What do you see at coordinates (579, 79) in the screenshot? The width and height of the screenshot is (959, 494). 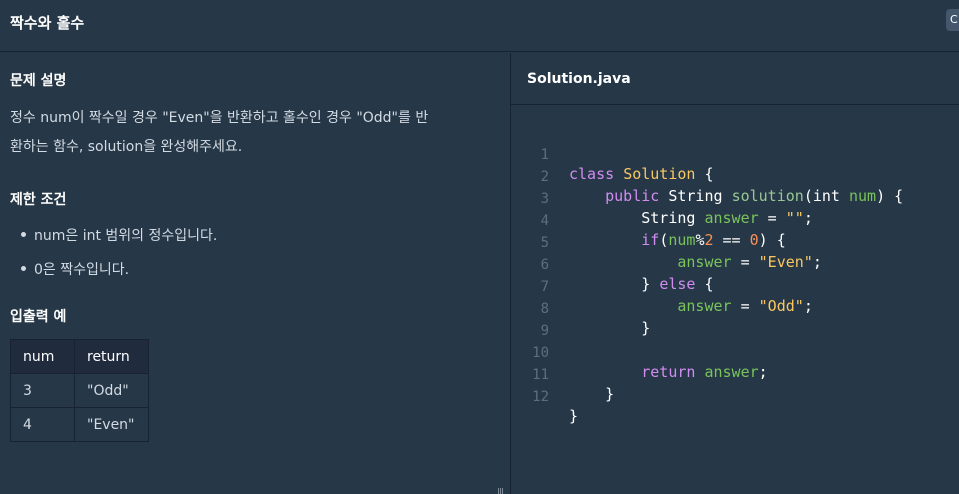 I see `editor-tab-solution: Solution.java` at bounding box center [579, 79].